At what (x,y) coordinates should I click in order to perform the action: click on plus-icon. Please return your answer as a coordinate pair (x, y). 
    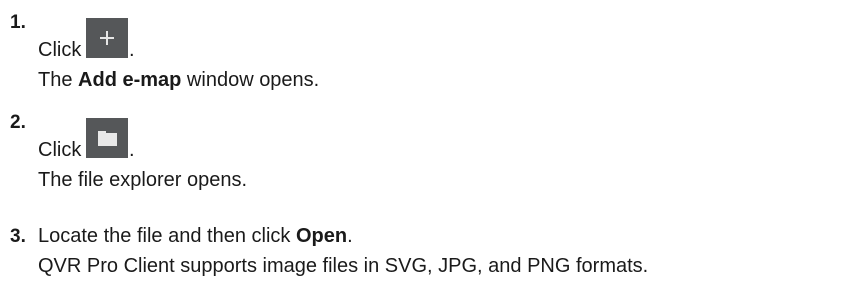
    Looking at the image, I should click on (107, 38).